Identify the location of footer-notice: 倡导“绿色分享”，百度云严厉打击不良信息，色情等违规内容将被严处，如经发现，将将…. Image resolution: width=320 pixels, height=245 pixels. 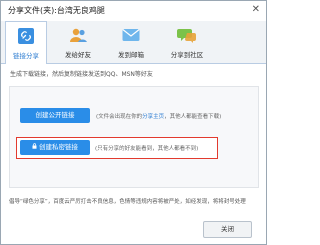
(127, 202).